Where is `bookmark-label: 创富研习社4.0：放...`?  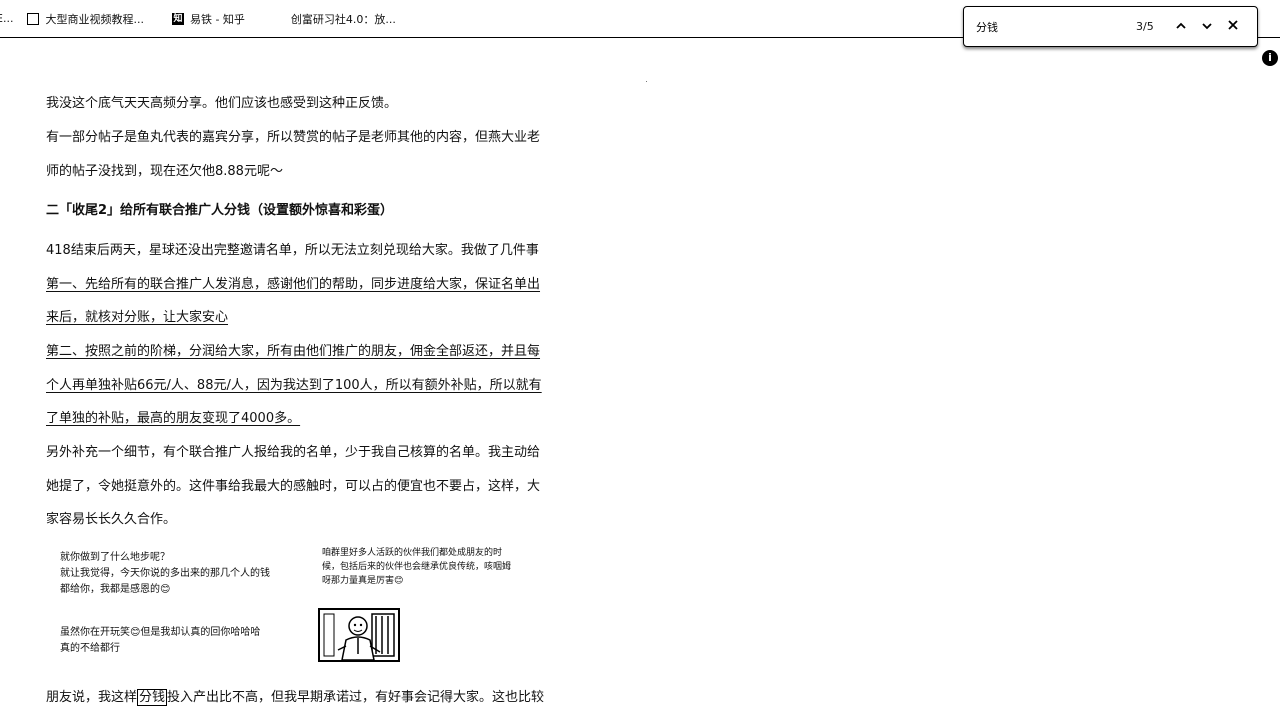
bookmark-label: 创富研习社4.0：放... is located at coordinates (343, 19).